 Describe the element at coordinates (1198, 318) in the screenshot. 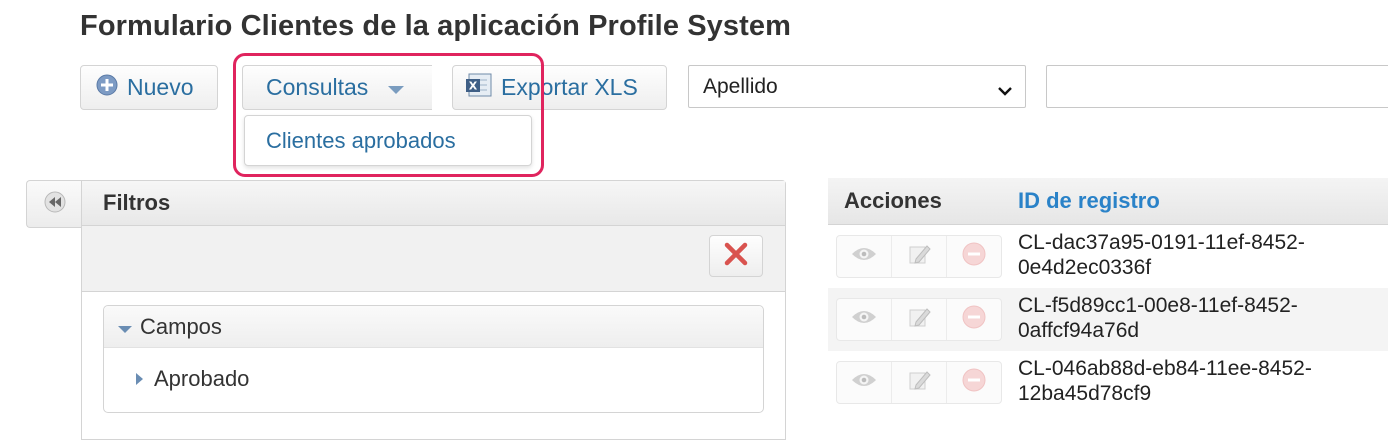

I see `record-id: CL-f5d89cc1-00e8-11ef-8452- 0affcf94a76d` at that location.